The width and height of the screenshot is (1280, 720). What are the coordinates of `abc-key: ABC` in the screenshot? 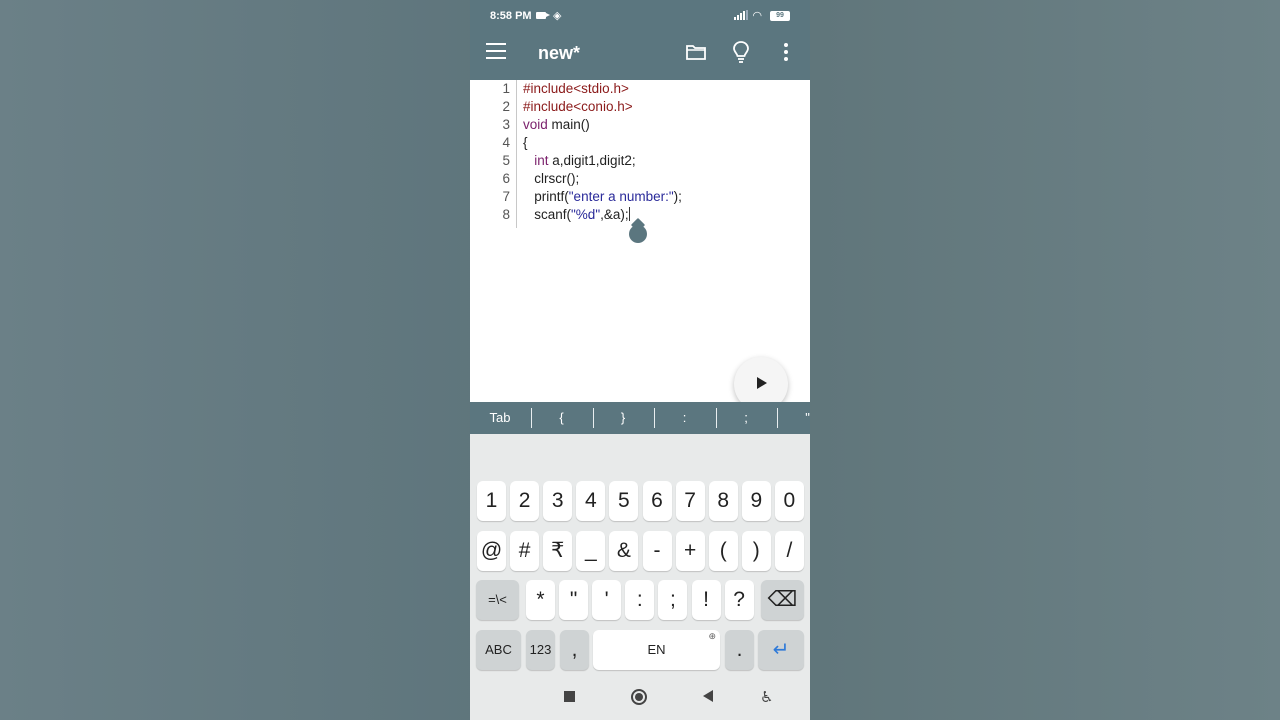 It's located at (498, 650).